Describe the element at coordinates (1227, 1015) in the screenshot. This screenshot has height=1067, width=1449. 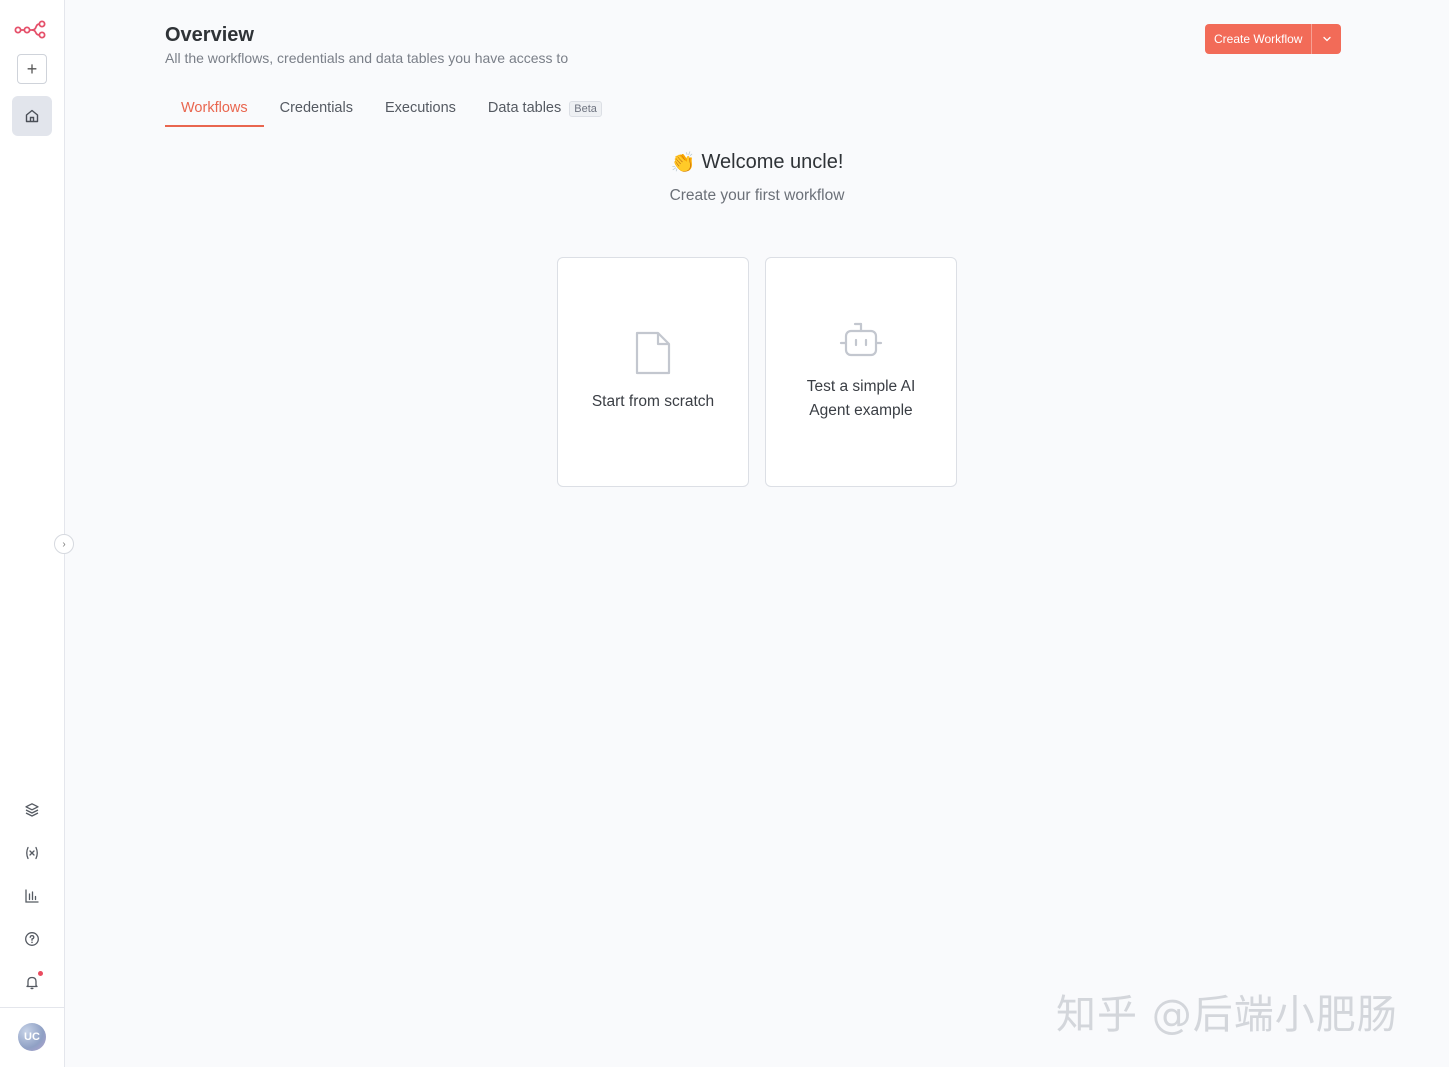
I see `watermark: 知乎 @后端小肥肠` at that location.